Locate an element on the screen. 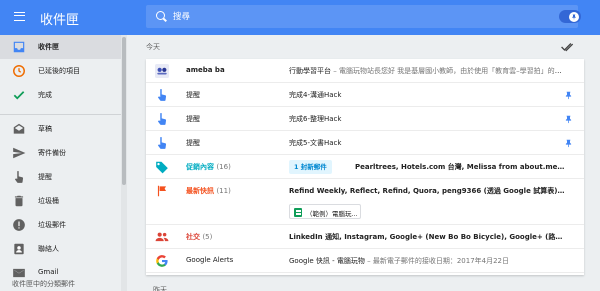 This screenshot has width=600, height=291. sender-name: Google Alerts is located at coordinates (210, 260).